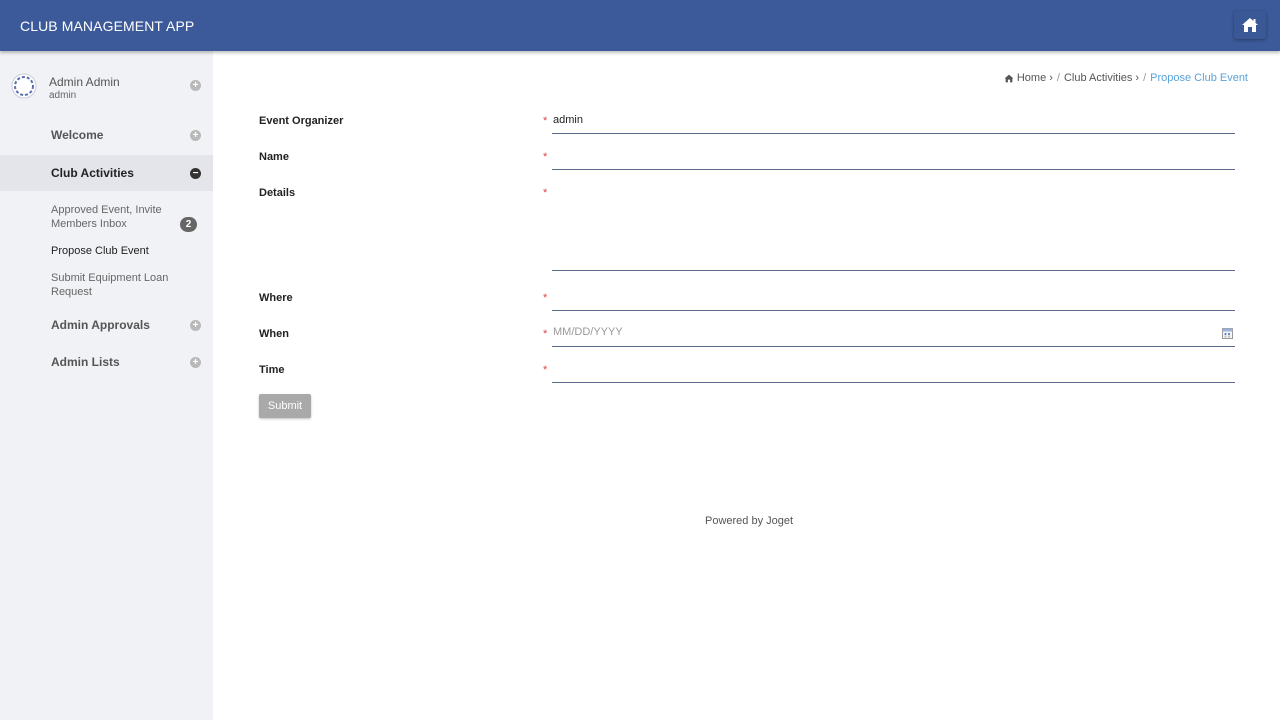 This screenshot has width=1280, height=720. What do you see at coordinates (749, 521) in the screenshot?
I see `footer-text: Powered by Joget` at bounding box center [749, 521].